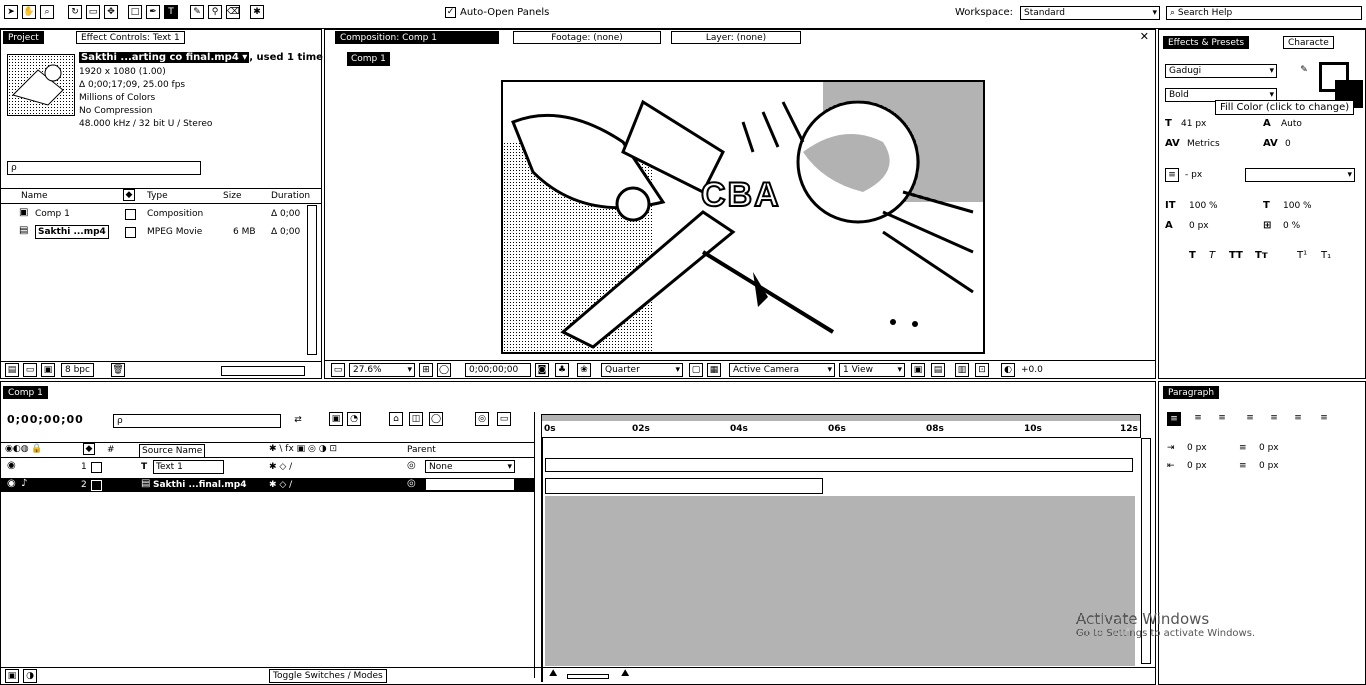  Describe the element at coordinates (1090, 13) in the screenshot. I see `workspace-select: Standard ▾` at that location.